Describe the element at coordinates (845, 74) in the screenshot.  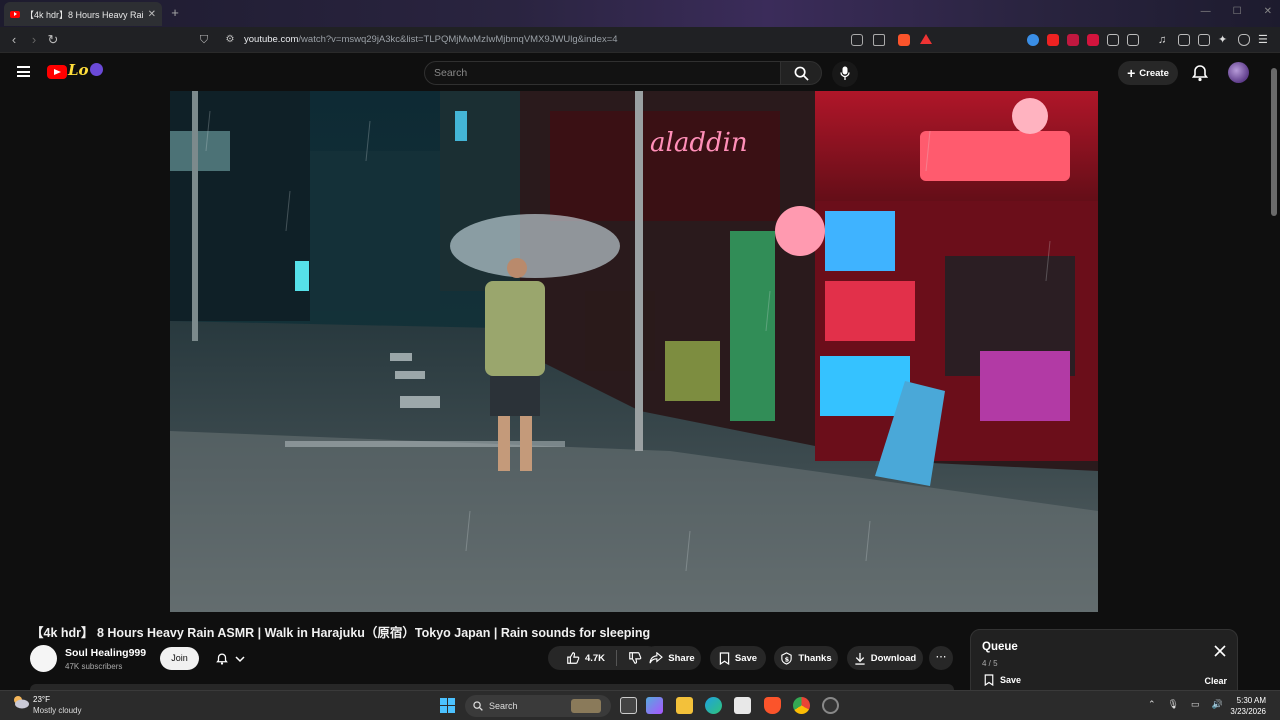
I see `voice-search-button` at that location.